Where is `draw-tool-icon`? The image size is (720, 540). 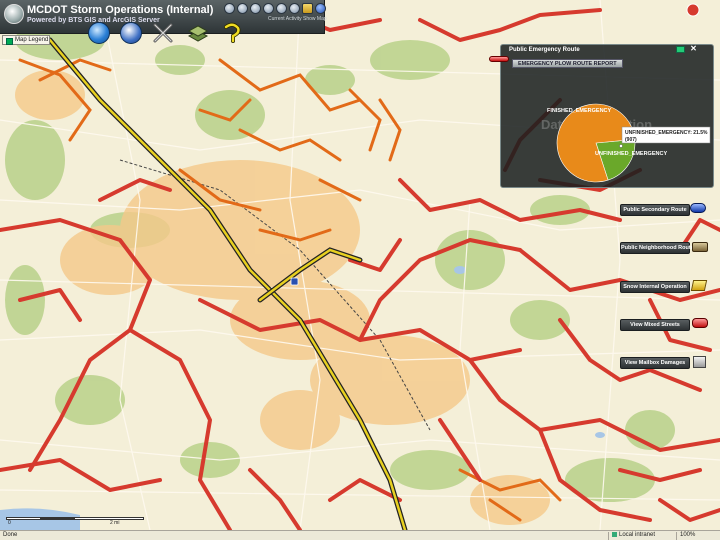 draw-tool-icon is located at coordinates (233, 33).